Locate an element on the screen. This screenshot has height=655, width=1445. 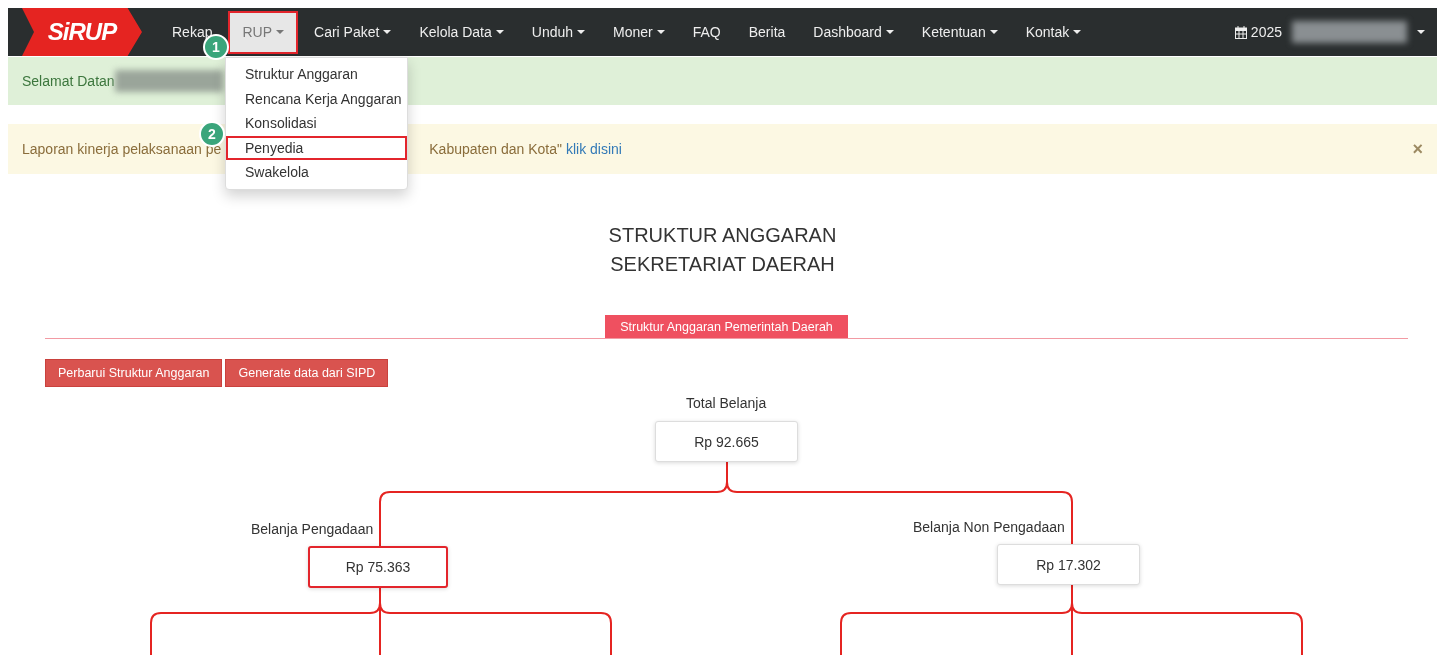
node-label: Total Belanja is located at coordinates (726, 403).